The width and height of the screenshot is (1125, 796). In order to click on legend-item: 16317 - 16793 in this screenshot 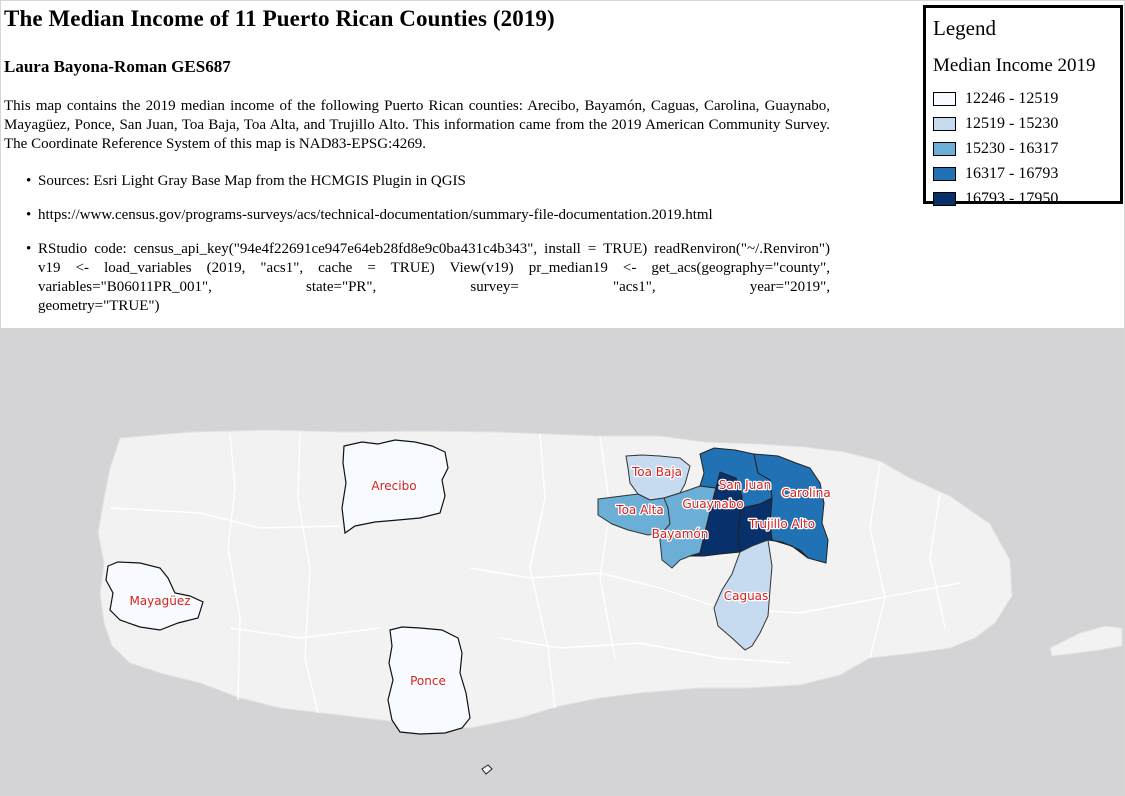, I will do `click(995, 173)`.